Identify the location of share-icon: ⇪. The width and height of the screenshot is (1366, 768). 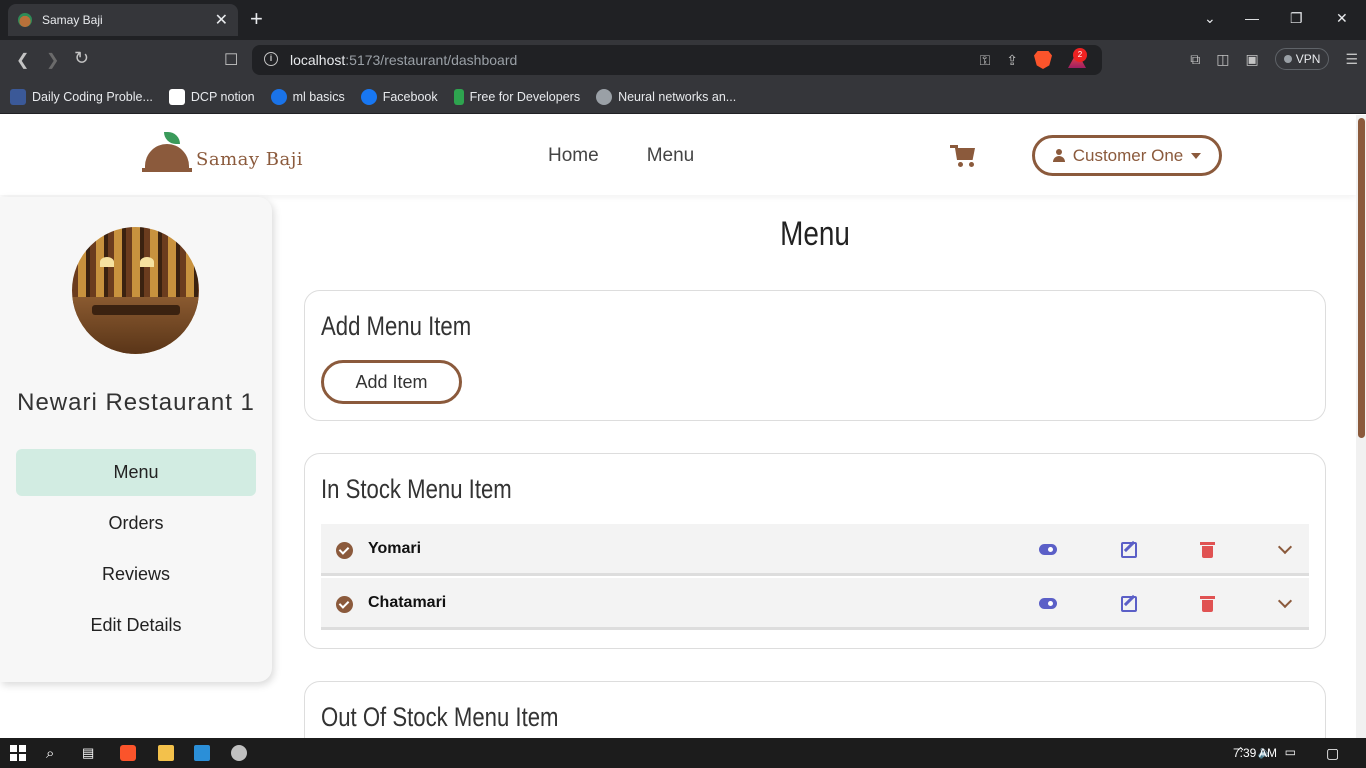
(1012, 60).